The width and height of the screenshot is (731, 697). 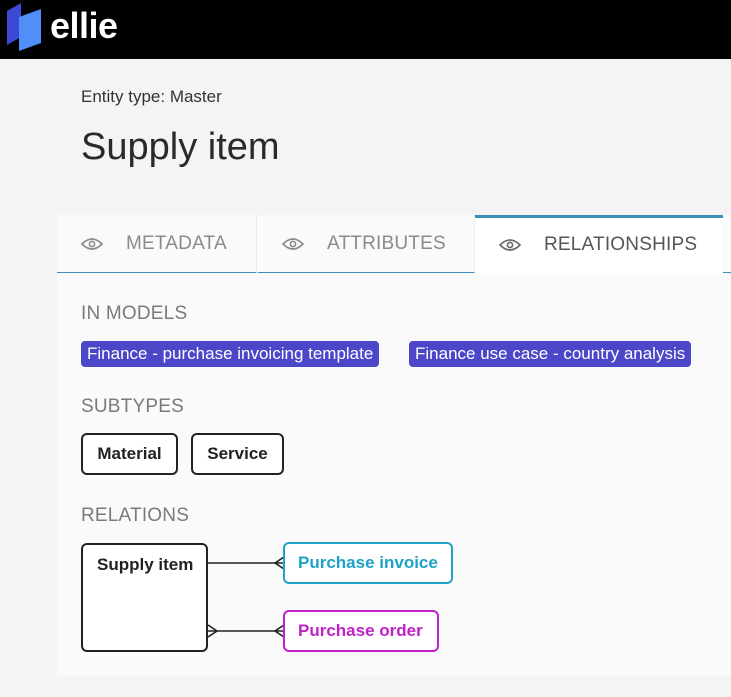 What do you see at coordinates (24, 27) in the screenshot?
I see `ellie-logo-icon` at bounding box center [24, 27].